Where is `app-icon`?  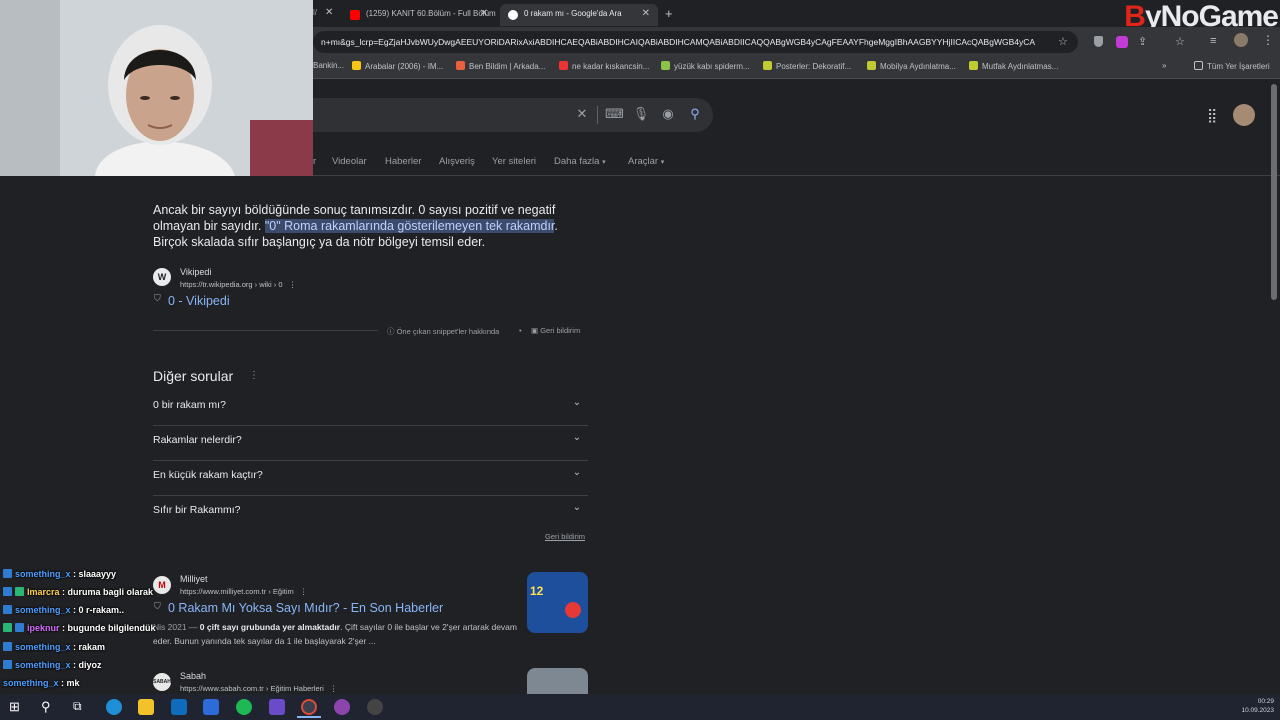
app-icon is located at coordinates (277, 707).